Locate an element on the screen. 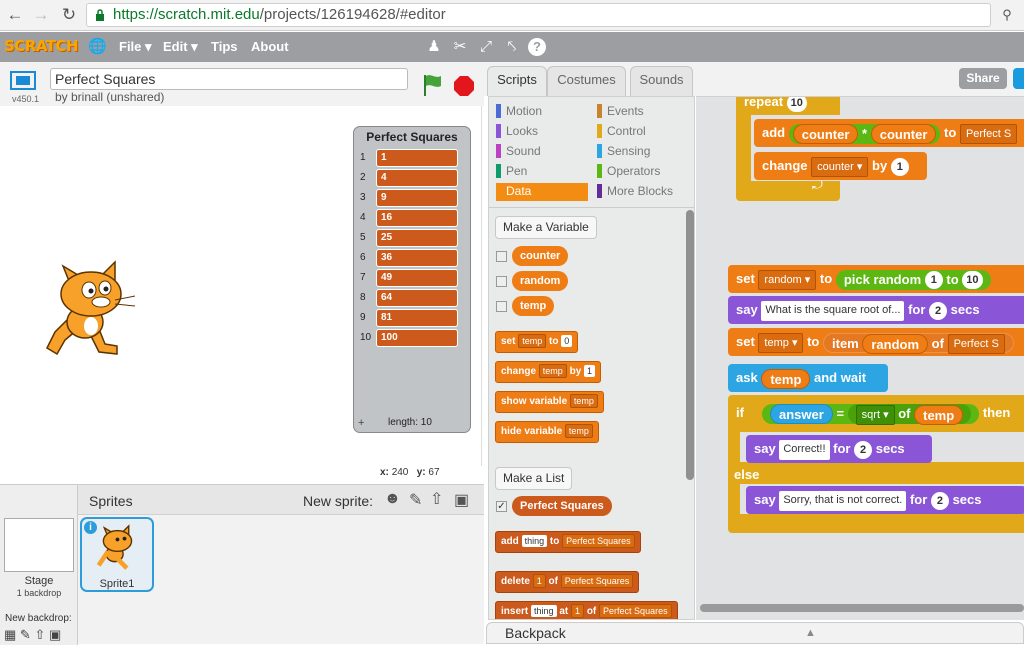  list-item: 64 is located at coordinates (417, 298).